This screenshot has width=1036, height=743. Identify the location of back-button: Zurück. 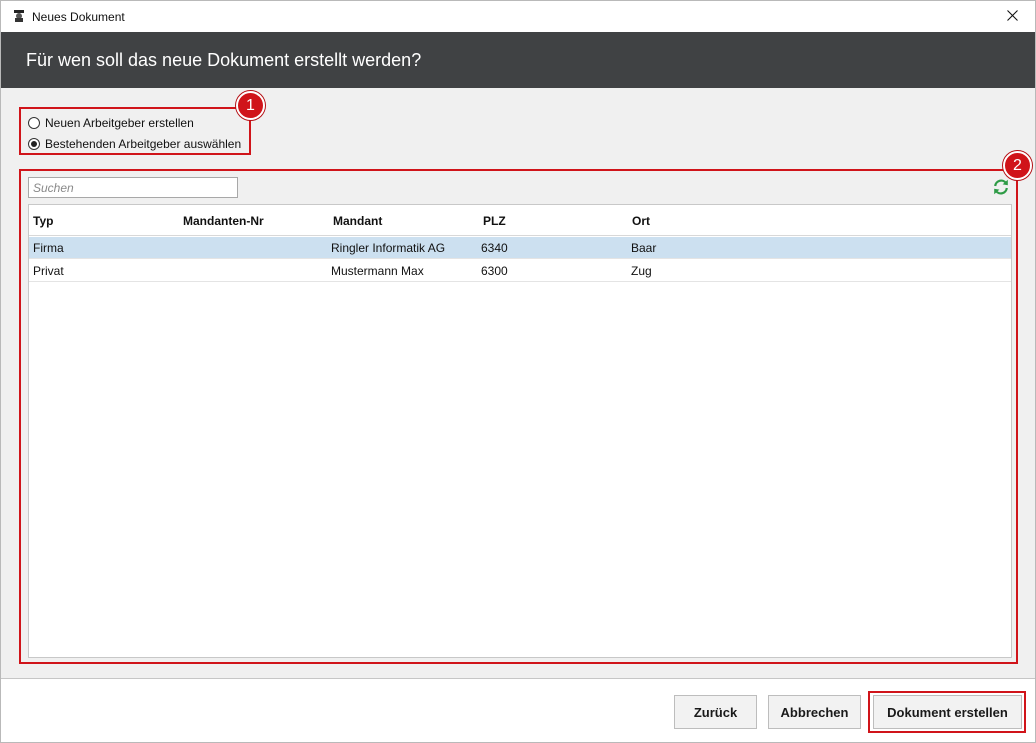
(715, 712).